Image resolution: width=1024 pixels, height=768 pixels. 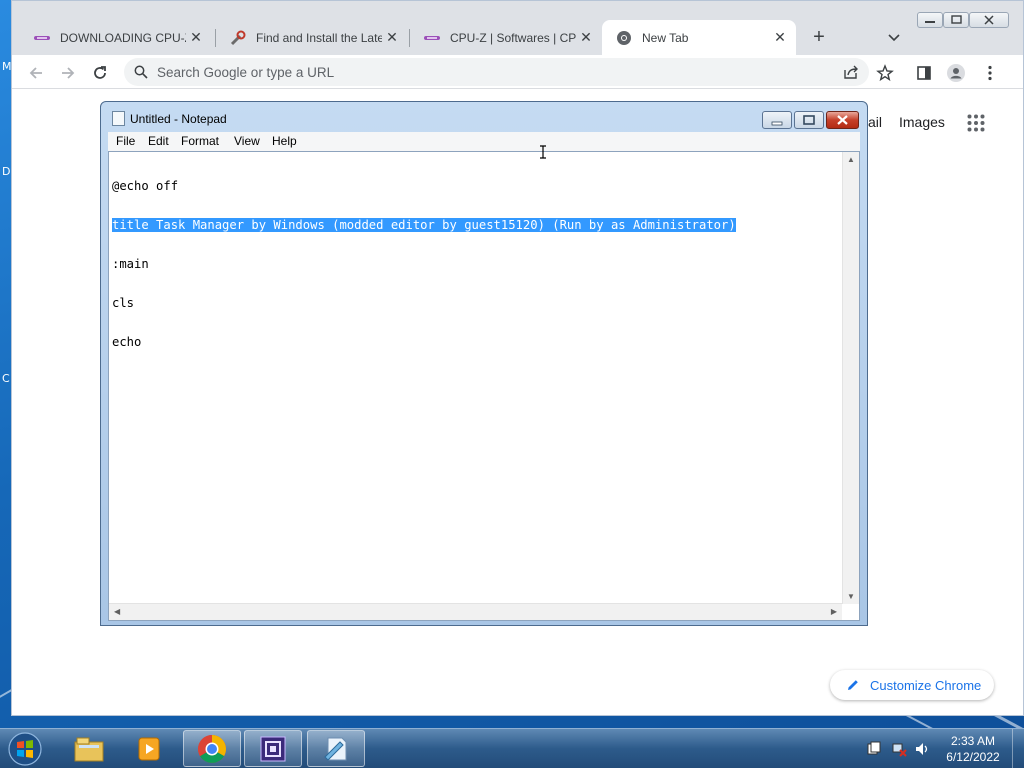 I want to click on new-tab-button: +, so click(x=819, y=37).